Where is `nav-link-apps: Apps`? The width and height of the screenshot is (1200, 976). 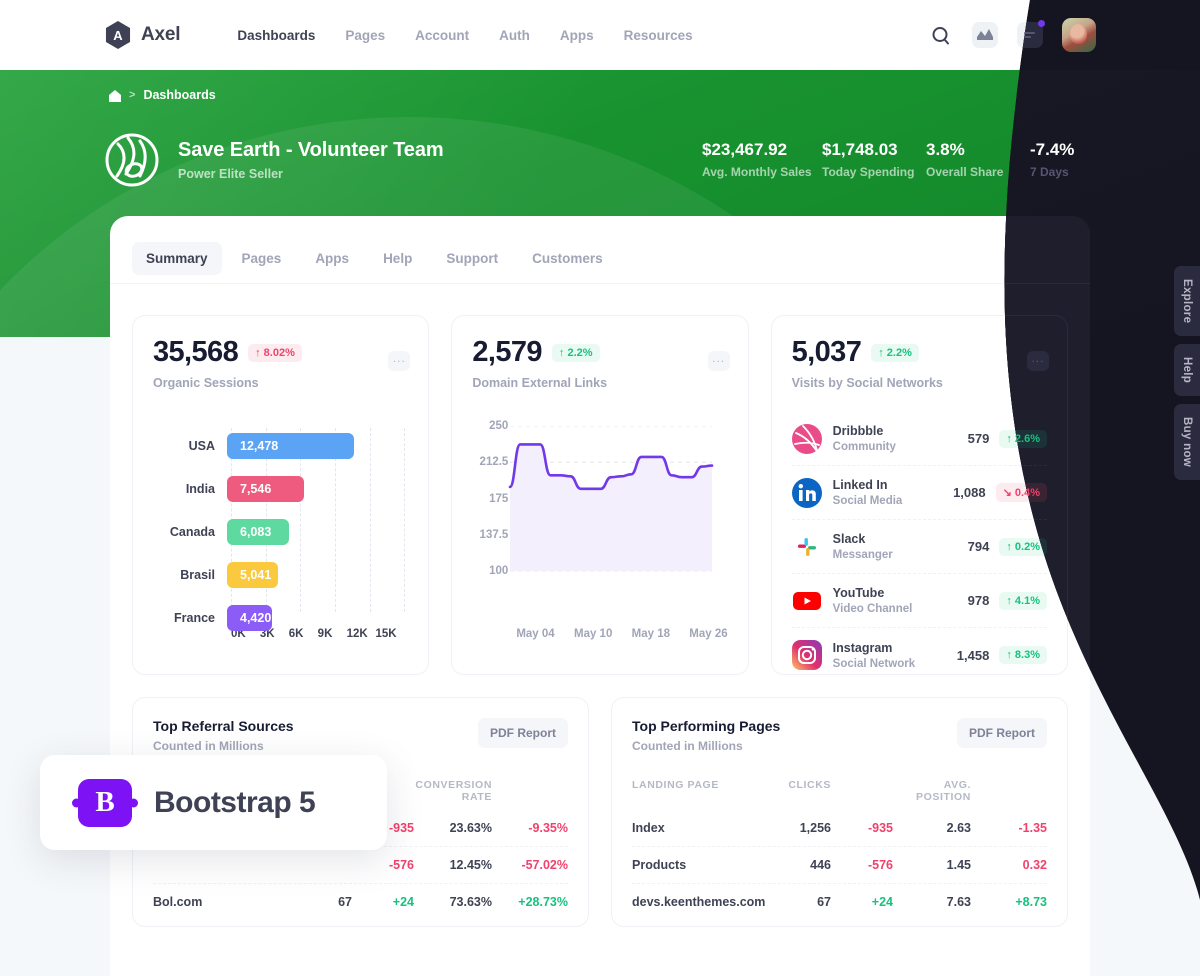 nav-link-apps: Apps is located at coordinates (577, 35).